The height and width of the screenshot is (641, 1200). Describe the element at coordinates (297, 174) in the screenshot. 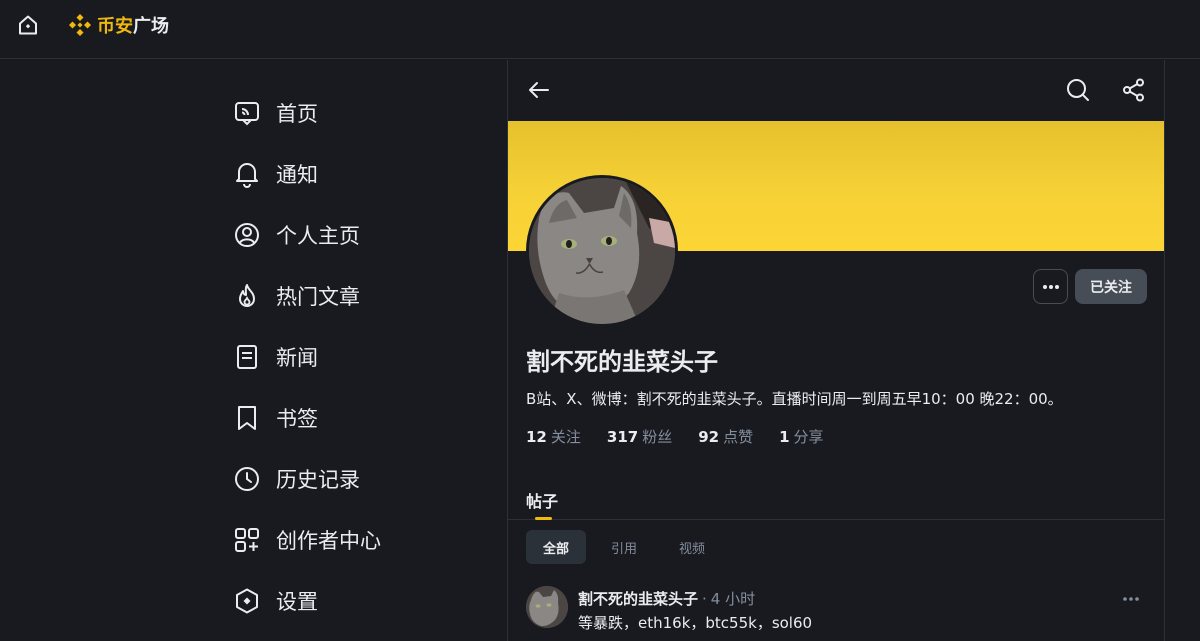

I see `sidebar-item-label: 通知` at that location.